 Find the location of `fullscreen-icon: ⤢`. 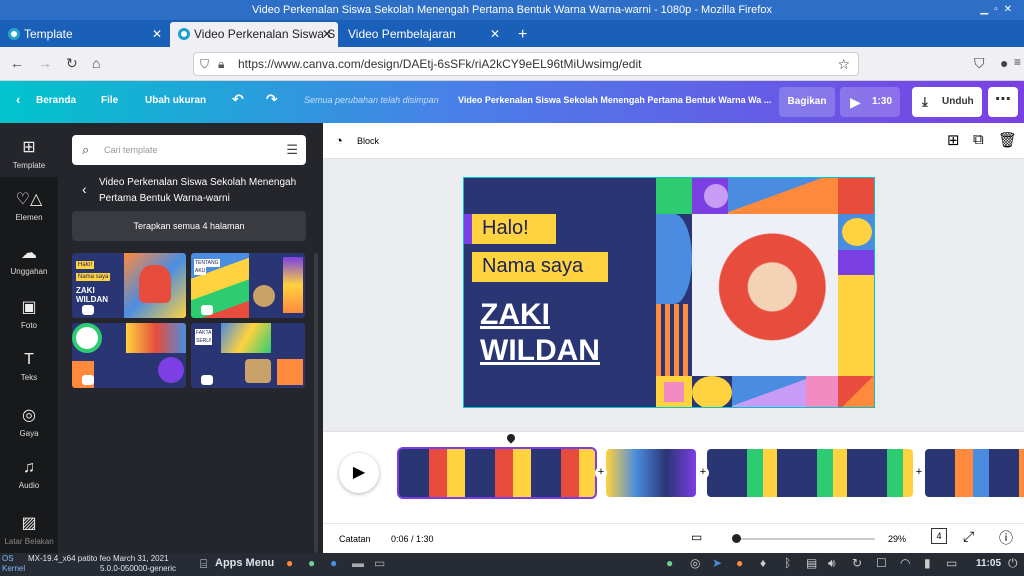

fullscreen-icon: ⤢ is located at coordinates (968, 536).